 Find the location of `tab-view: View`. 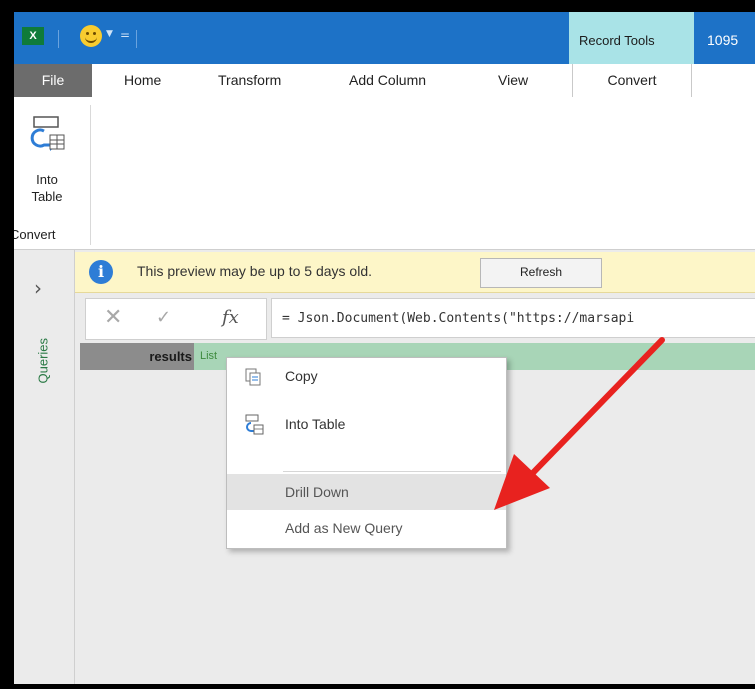

tab-view: View is located at coordinates (513, 80).